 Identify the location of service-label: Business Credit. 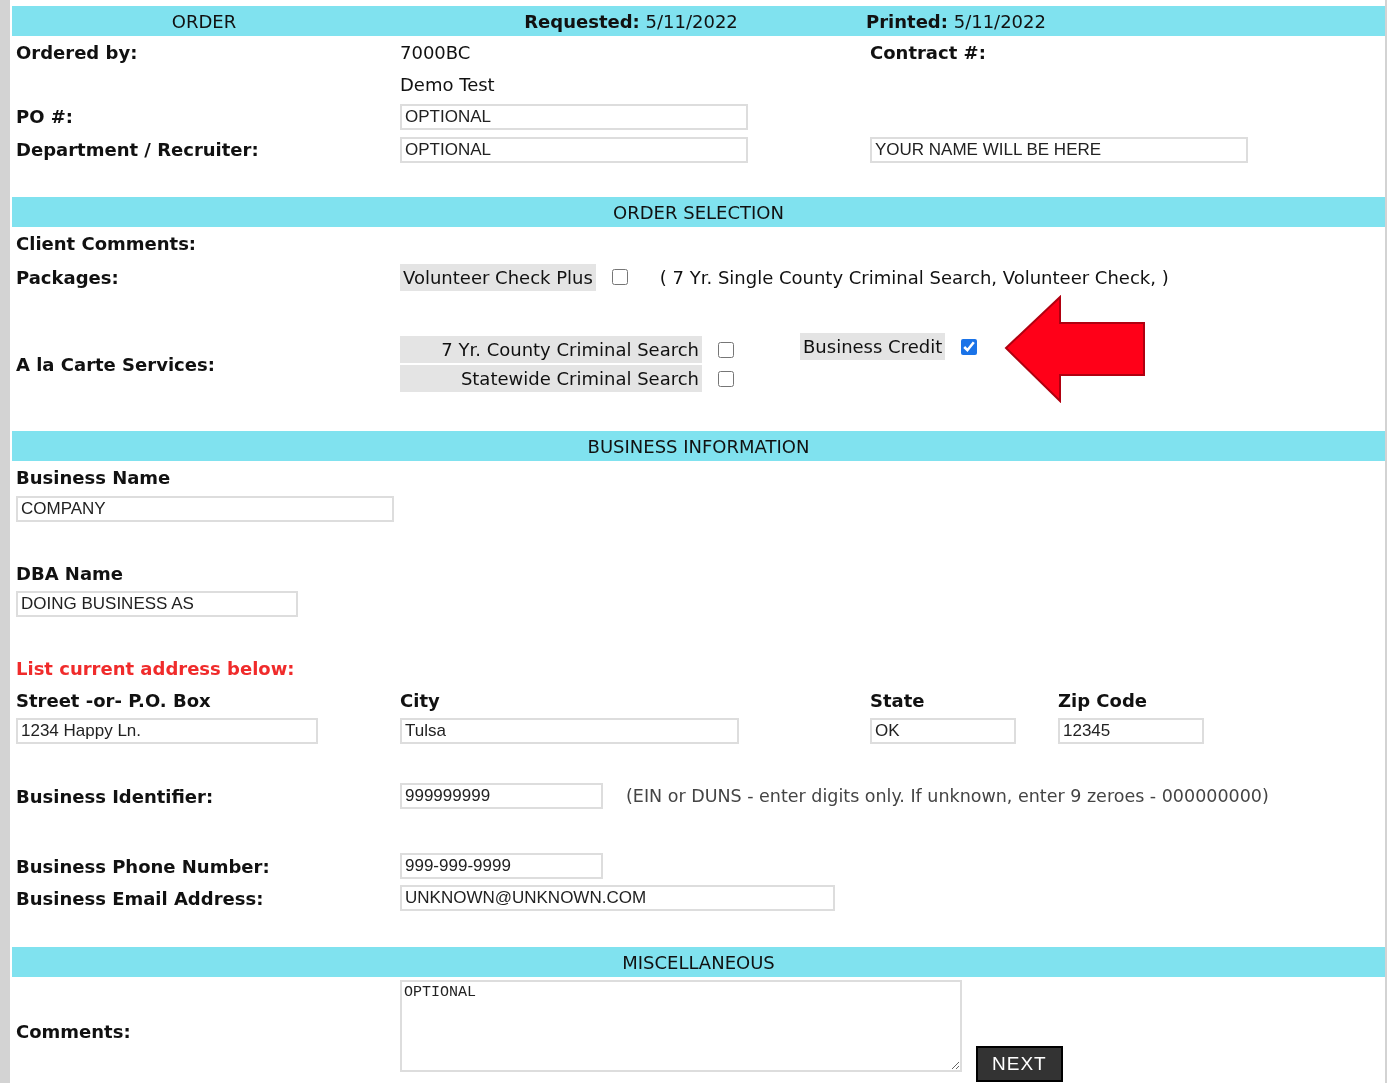
(873, 346).